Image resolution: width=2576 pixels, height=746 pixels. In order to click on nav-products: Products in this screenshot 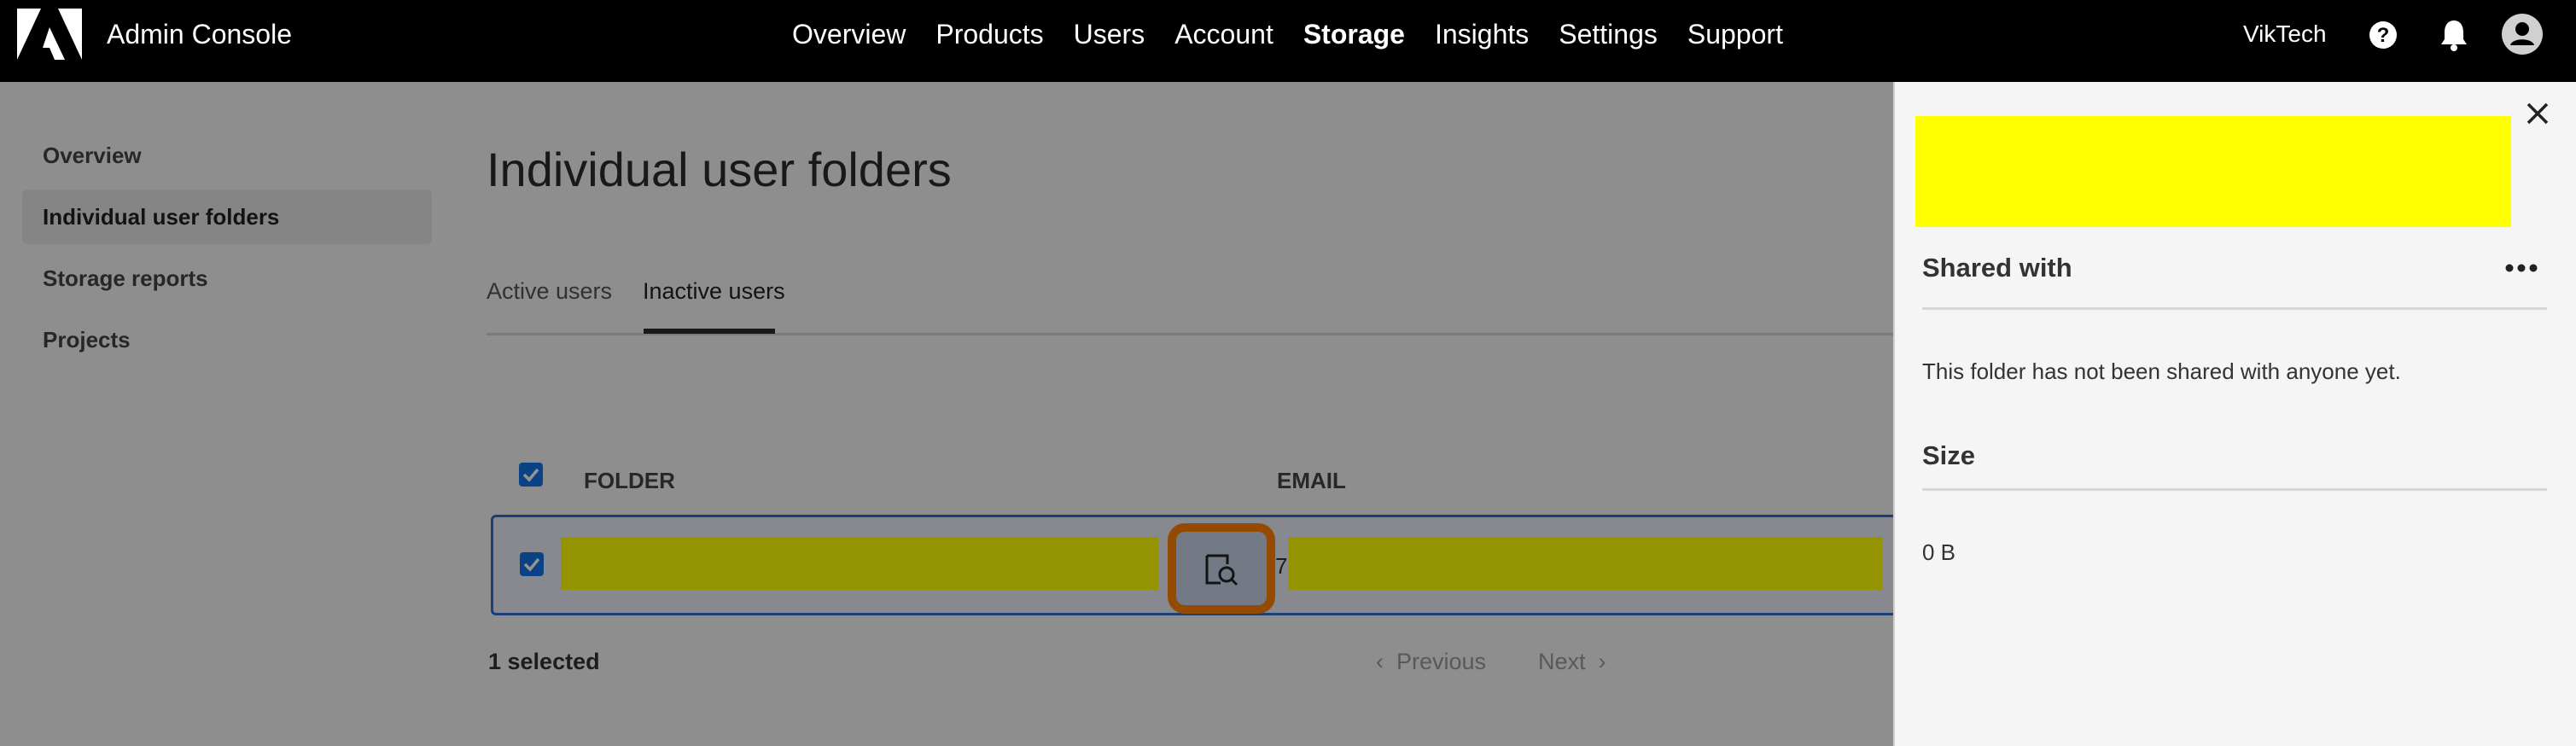, I will do `click(989, 34)`.